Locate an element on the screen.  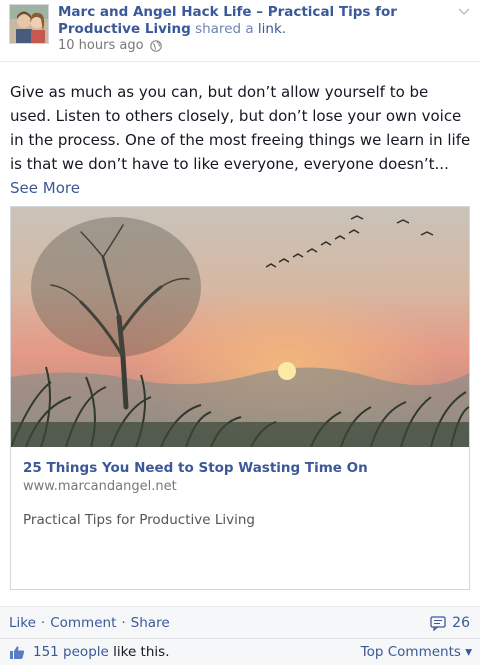
timestamp: 10 hours ago is located at coordinates (101, 45).